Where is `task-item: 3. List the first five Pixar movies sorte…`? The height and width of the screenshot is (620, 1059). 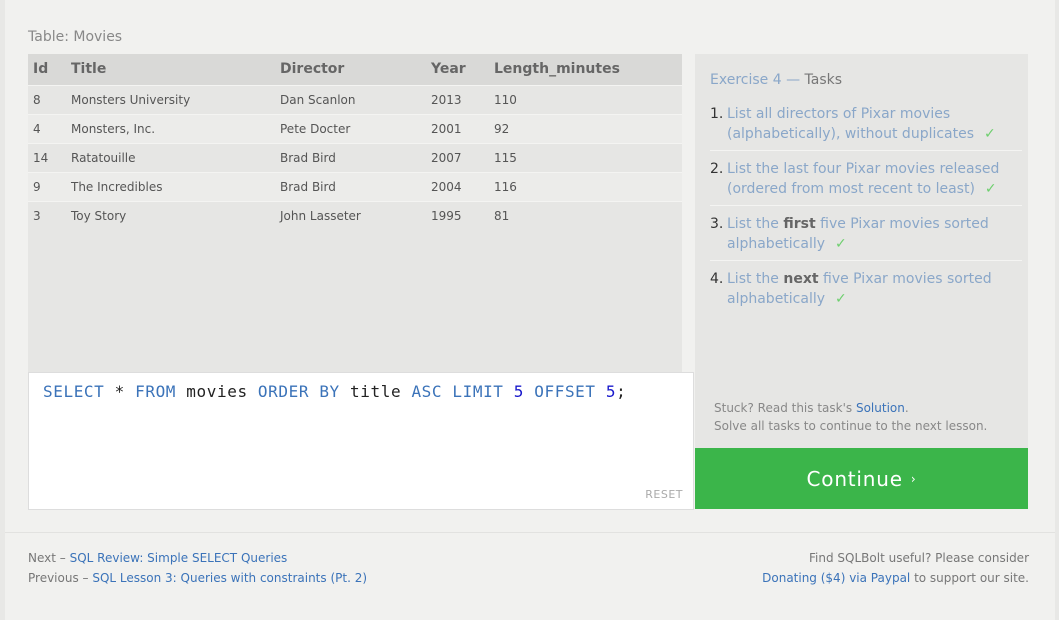 task-item: 3. List the first five Pixar movies sorte… is located at coordinates (866, 236).